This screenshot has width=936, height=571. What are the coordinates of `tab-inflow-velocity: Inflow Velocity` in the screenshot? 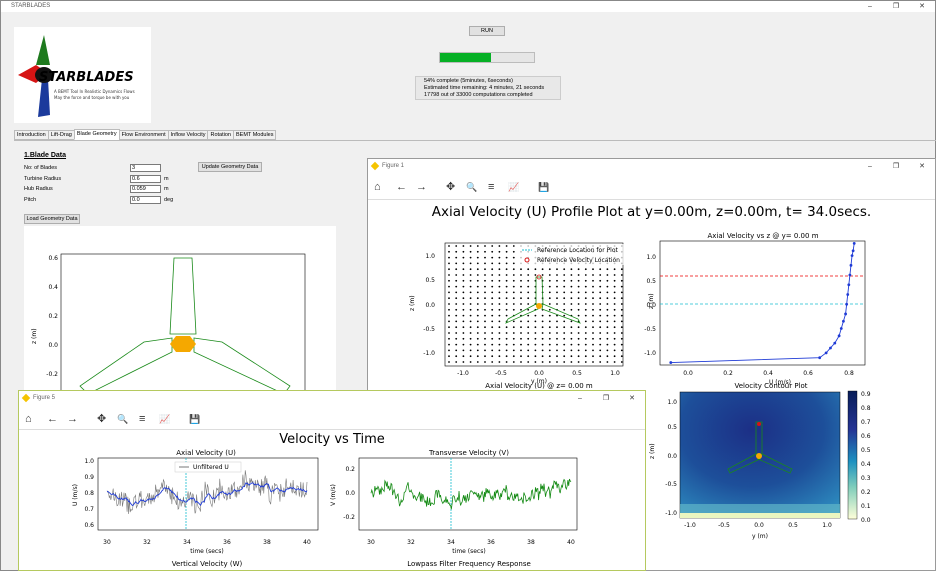 It's located at (188, 135).